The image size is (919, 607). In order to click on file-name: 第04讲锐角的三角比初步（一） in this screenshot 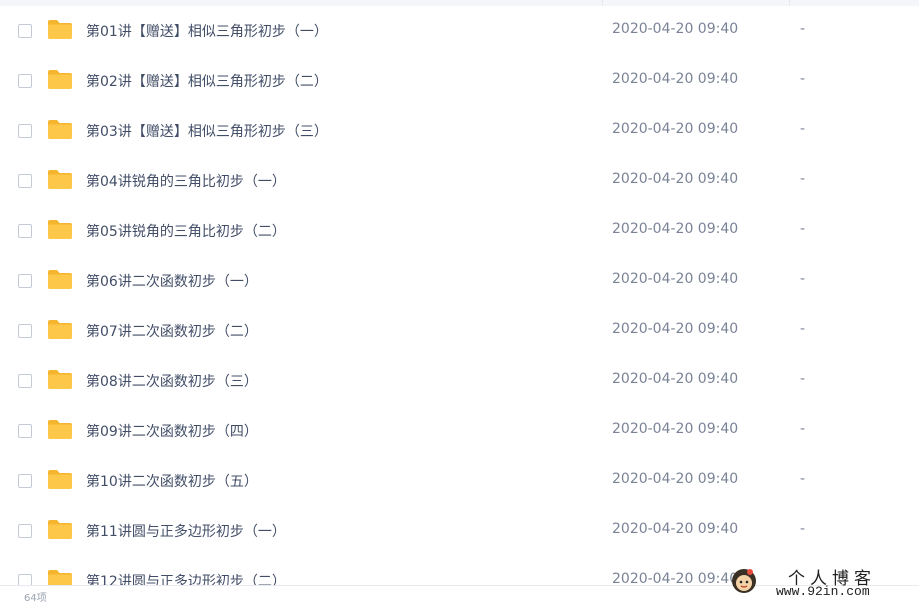, I will do `click(186, 181)`.